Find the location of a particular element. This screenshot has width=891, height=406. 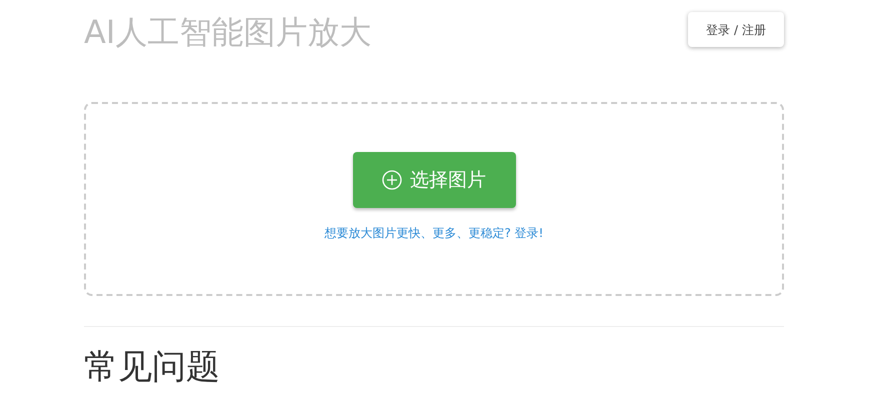

login-register-button: 登录 / 注册 is located at coordinates (736, 29).